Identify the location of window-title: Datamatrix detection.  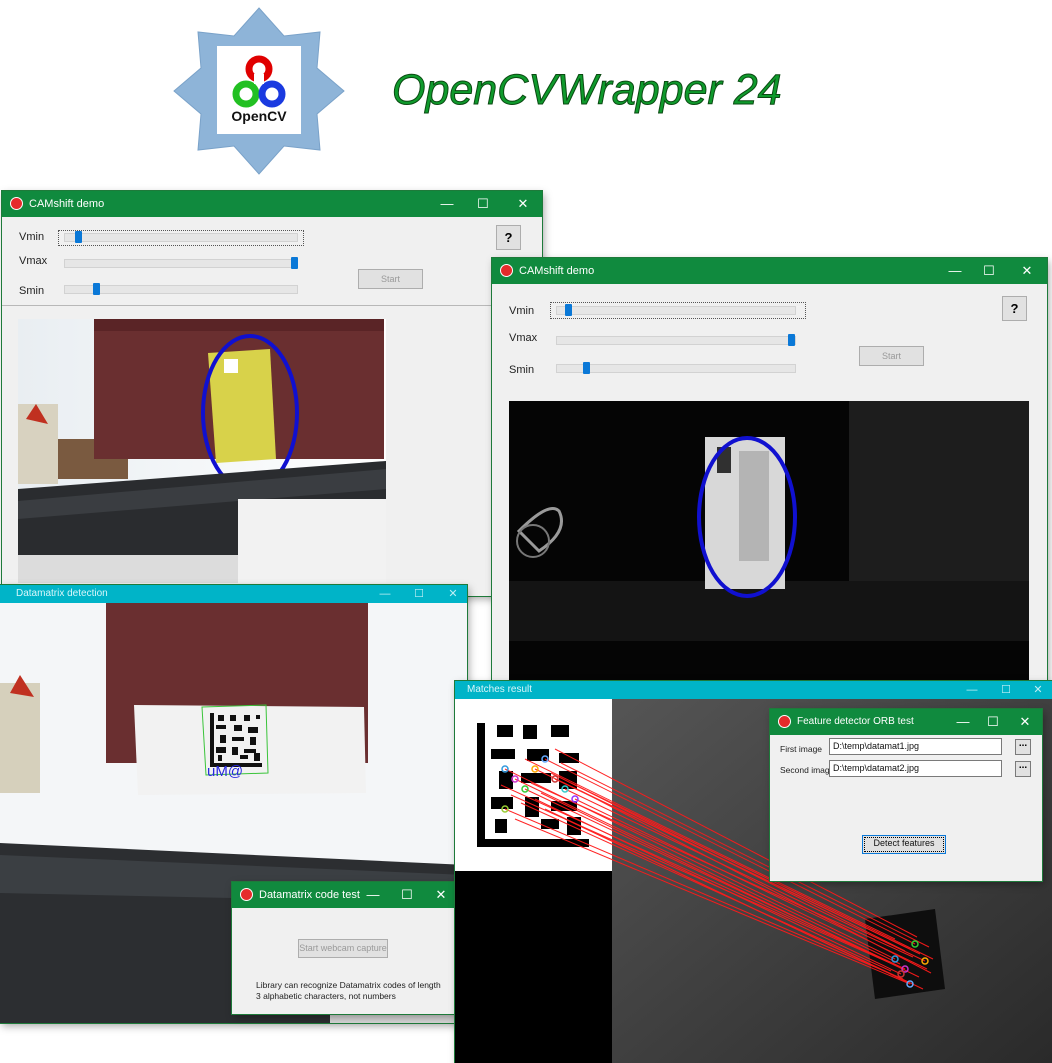
(62, 593).